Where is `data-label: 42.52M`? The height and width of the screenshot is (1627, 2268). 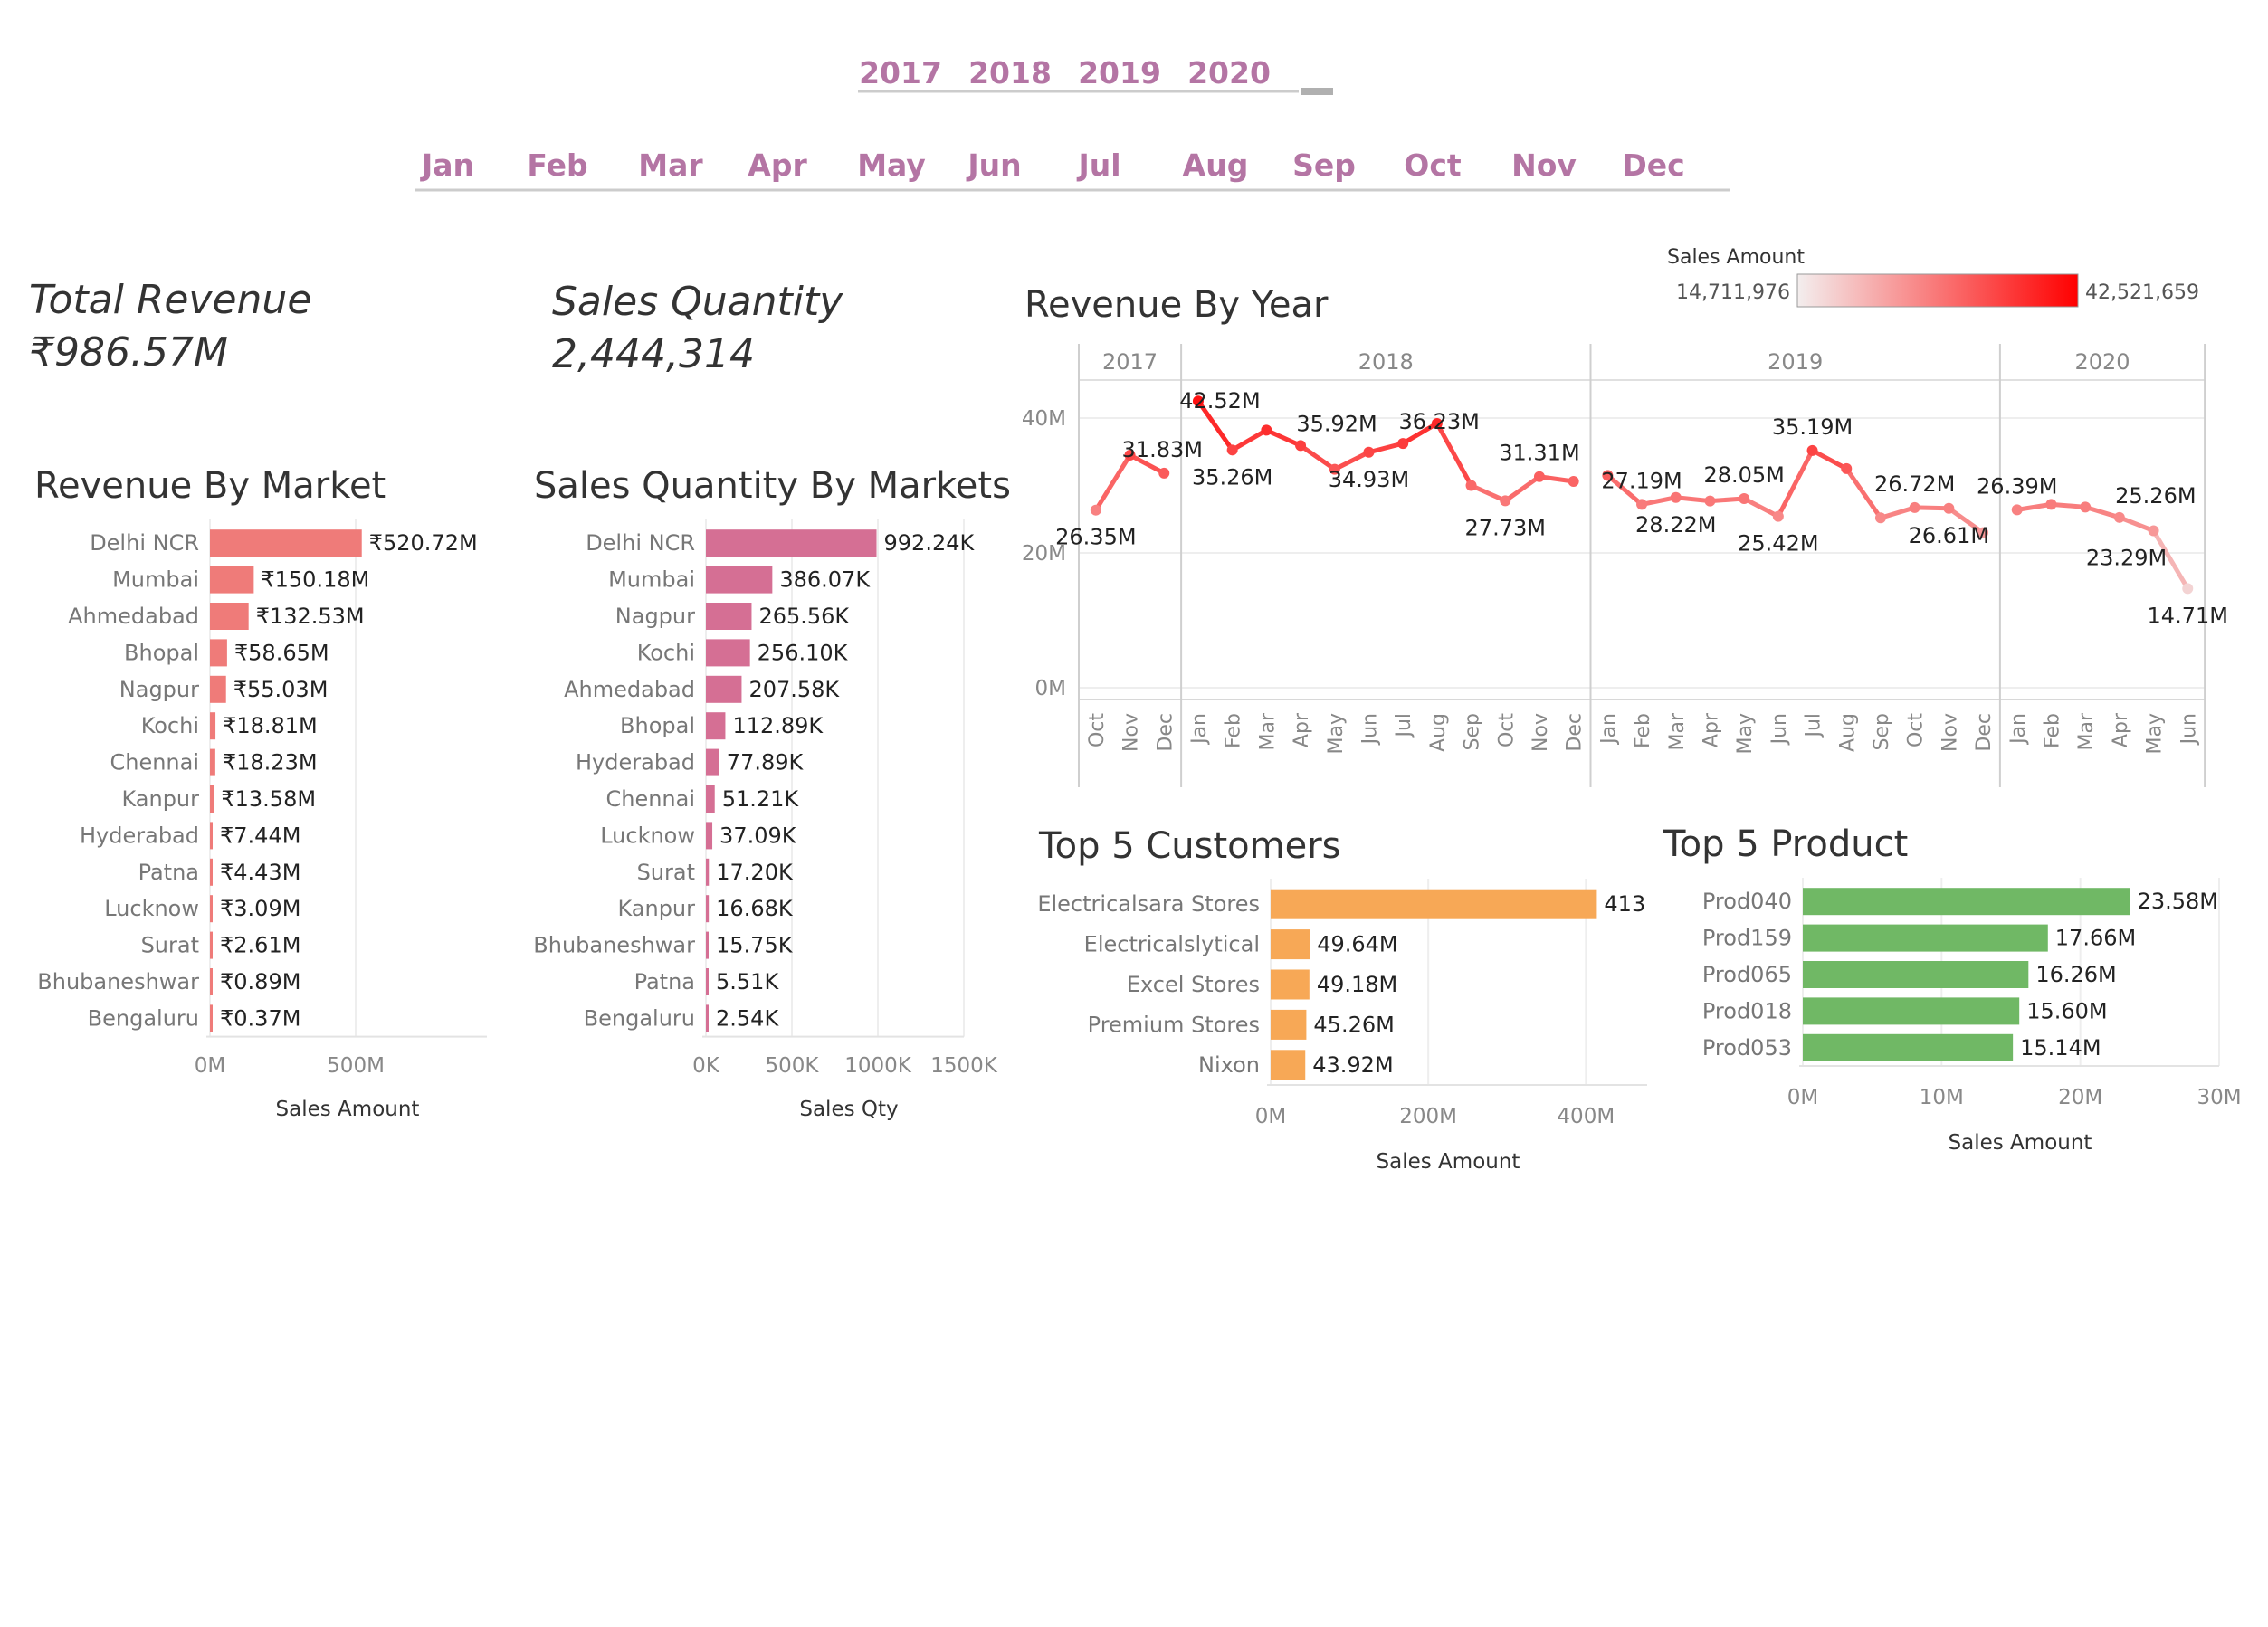
data-label: 42.52M is located at coordinates (1219, 401).